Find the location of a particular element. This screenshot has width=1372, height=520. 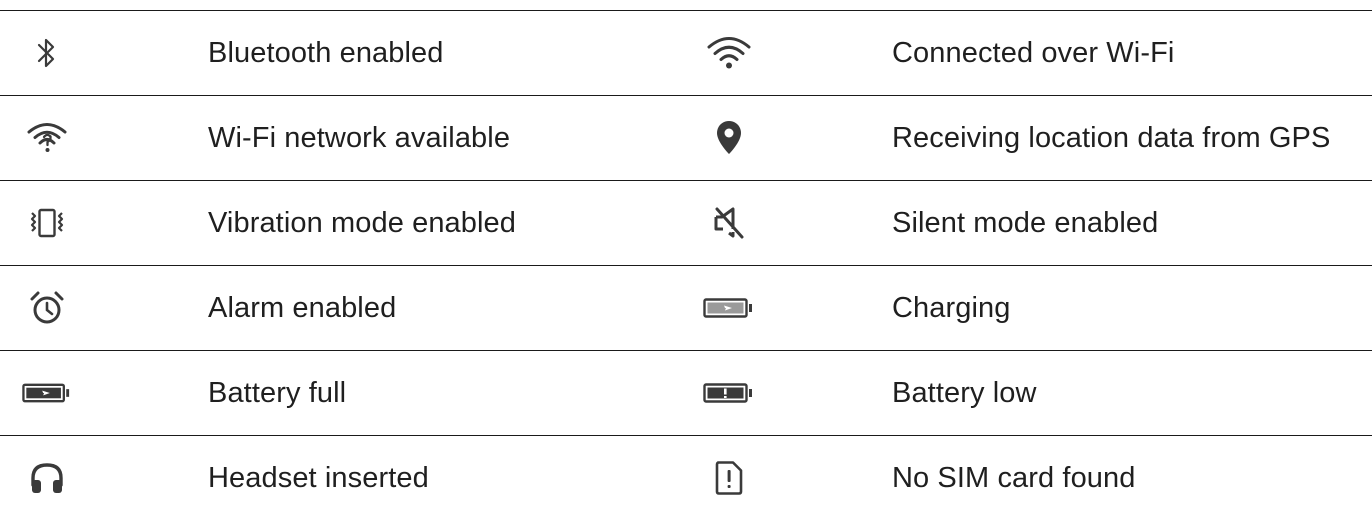

row-label: Receiving location data from GPS is located at coordinates (1111, 137).